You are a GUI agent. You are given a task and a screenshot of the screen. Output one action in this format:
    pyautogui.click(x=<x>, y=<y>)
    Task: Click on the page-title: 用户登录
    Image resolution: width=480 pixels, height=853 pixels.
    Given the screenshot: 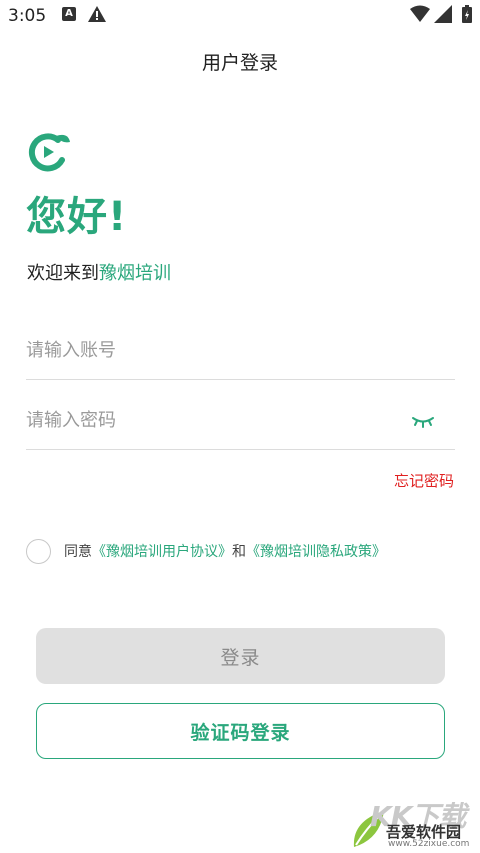 What is the action you would take?
    pyautogui.click(x=239, y=63)
    